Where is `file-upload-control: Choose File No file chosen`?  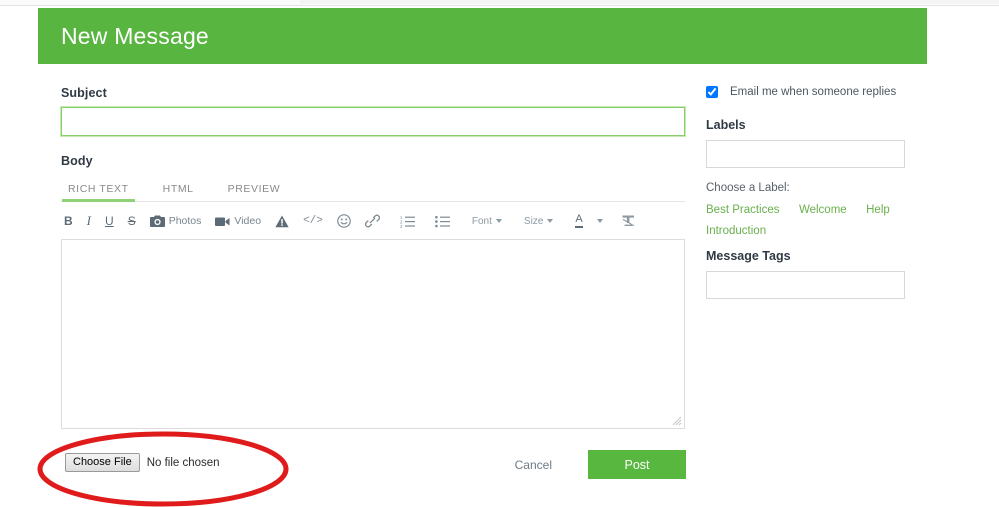 file-upload-control: Choose File No file chosen is located at coordinates (142, 462).